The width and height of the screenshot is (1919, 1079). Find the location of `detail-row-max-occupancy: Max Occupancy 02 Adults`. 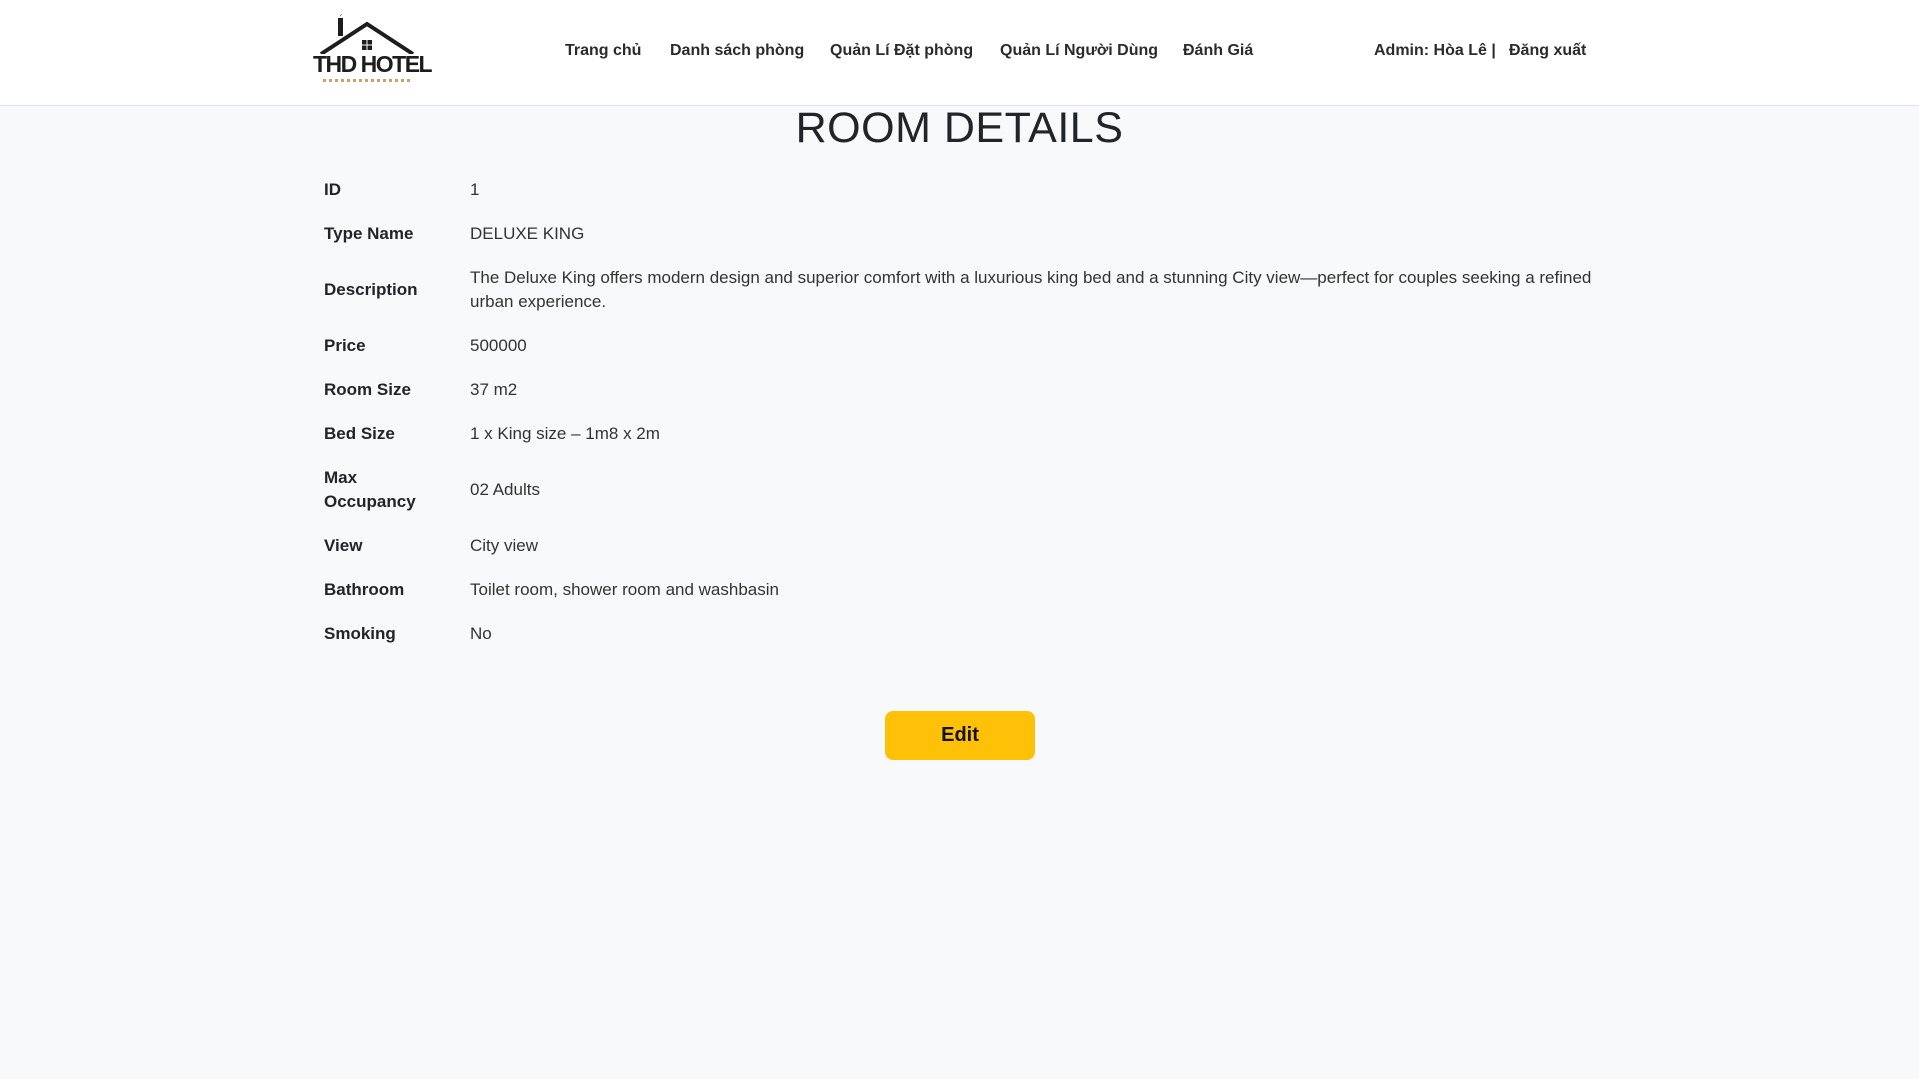

detail-row-max-occupancy: Max Occupancy 02 Adults is located at coordinates (959, 490).